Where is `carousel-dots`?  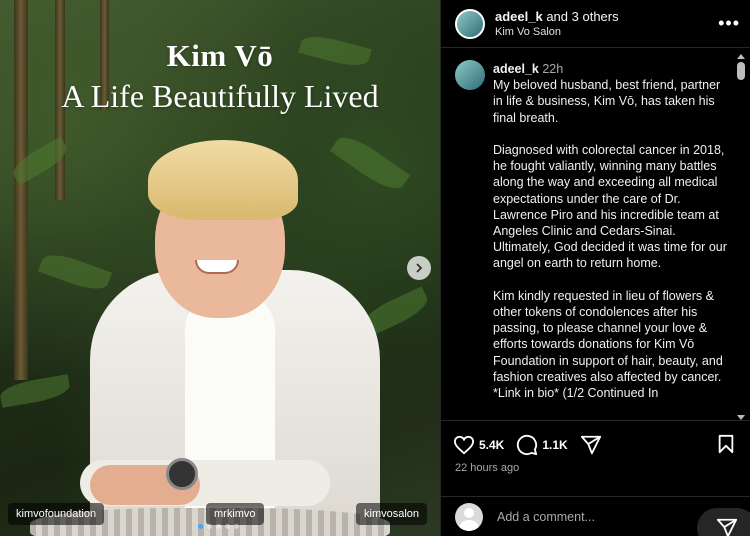 carousel-dots is located at coordinates (218, 526).